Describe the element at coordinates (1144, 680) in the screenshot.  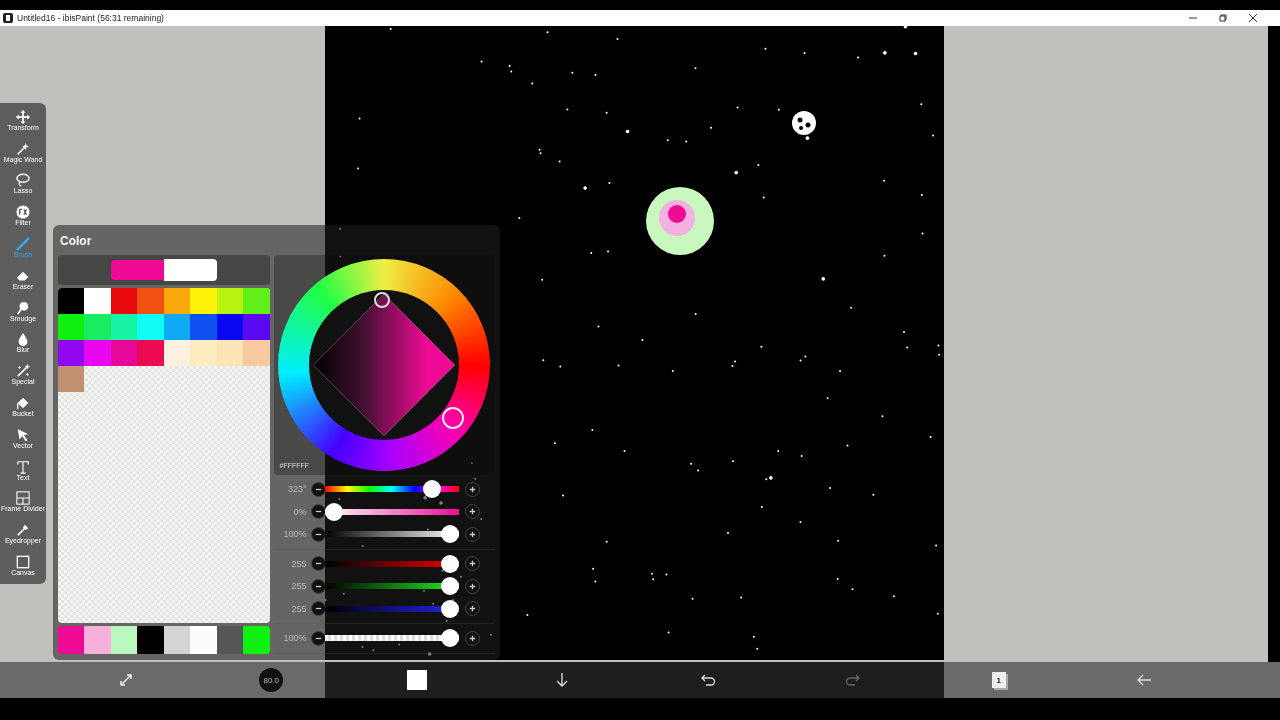
I see `back-arrow-icon` at that location.